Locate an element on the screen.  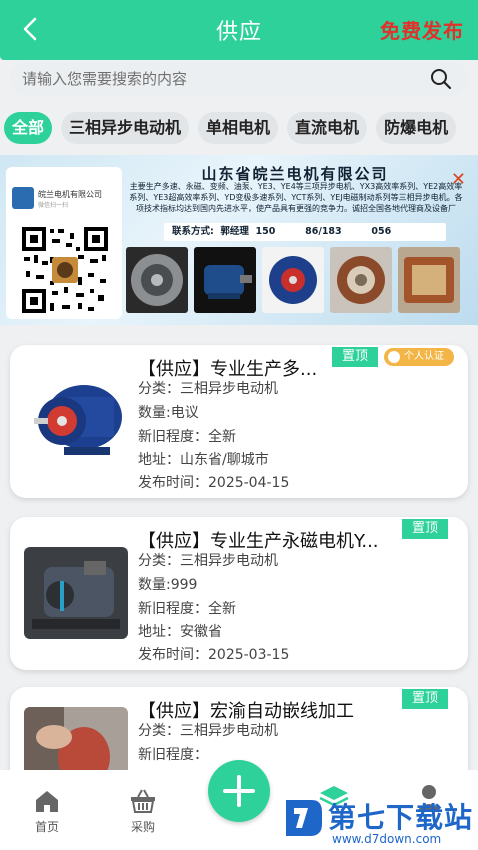
category-tab-dc: 直流电机 is located at coordinates (327, 128).